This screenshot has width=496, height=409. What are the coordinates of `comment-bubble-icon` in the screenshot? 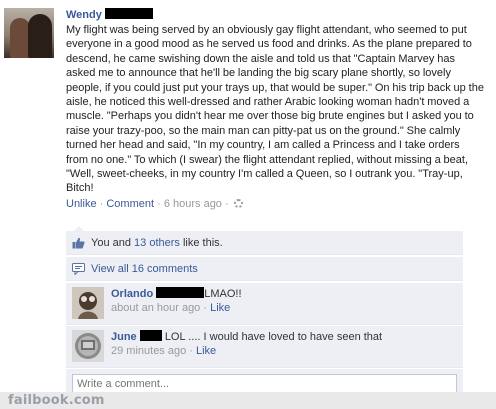 It's located at (78, 269).